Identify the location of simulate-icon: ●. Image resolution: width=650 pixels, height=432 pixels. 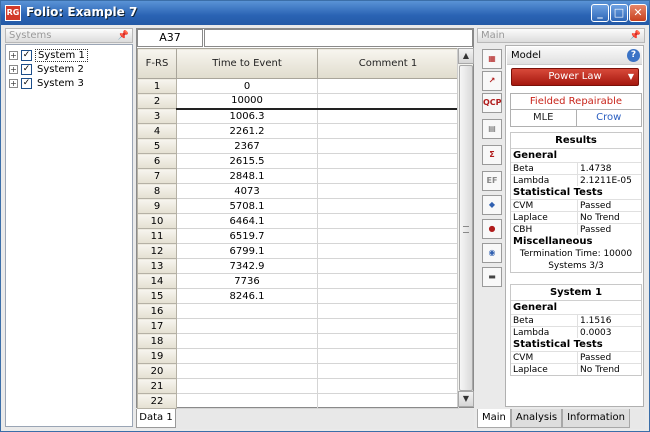
(492, 229).